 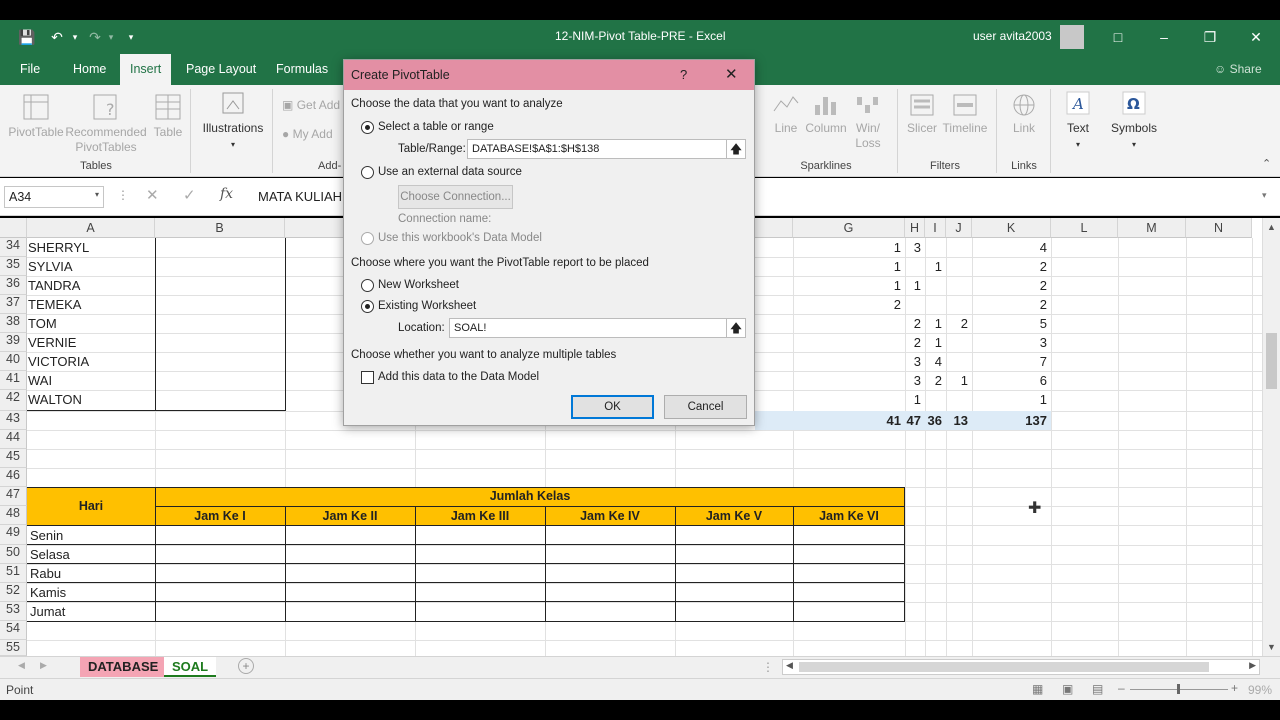 What do you see at coordinates (43, 665) in the screenshot?
I see `next-sheet-icon: ▶` at bounding box center [43, 665].